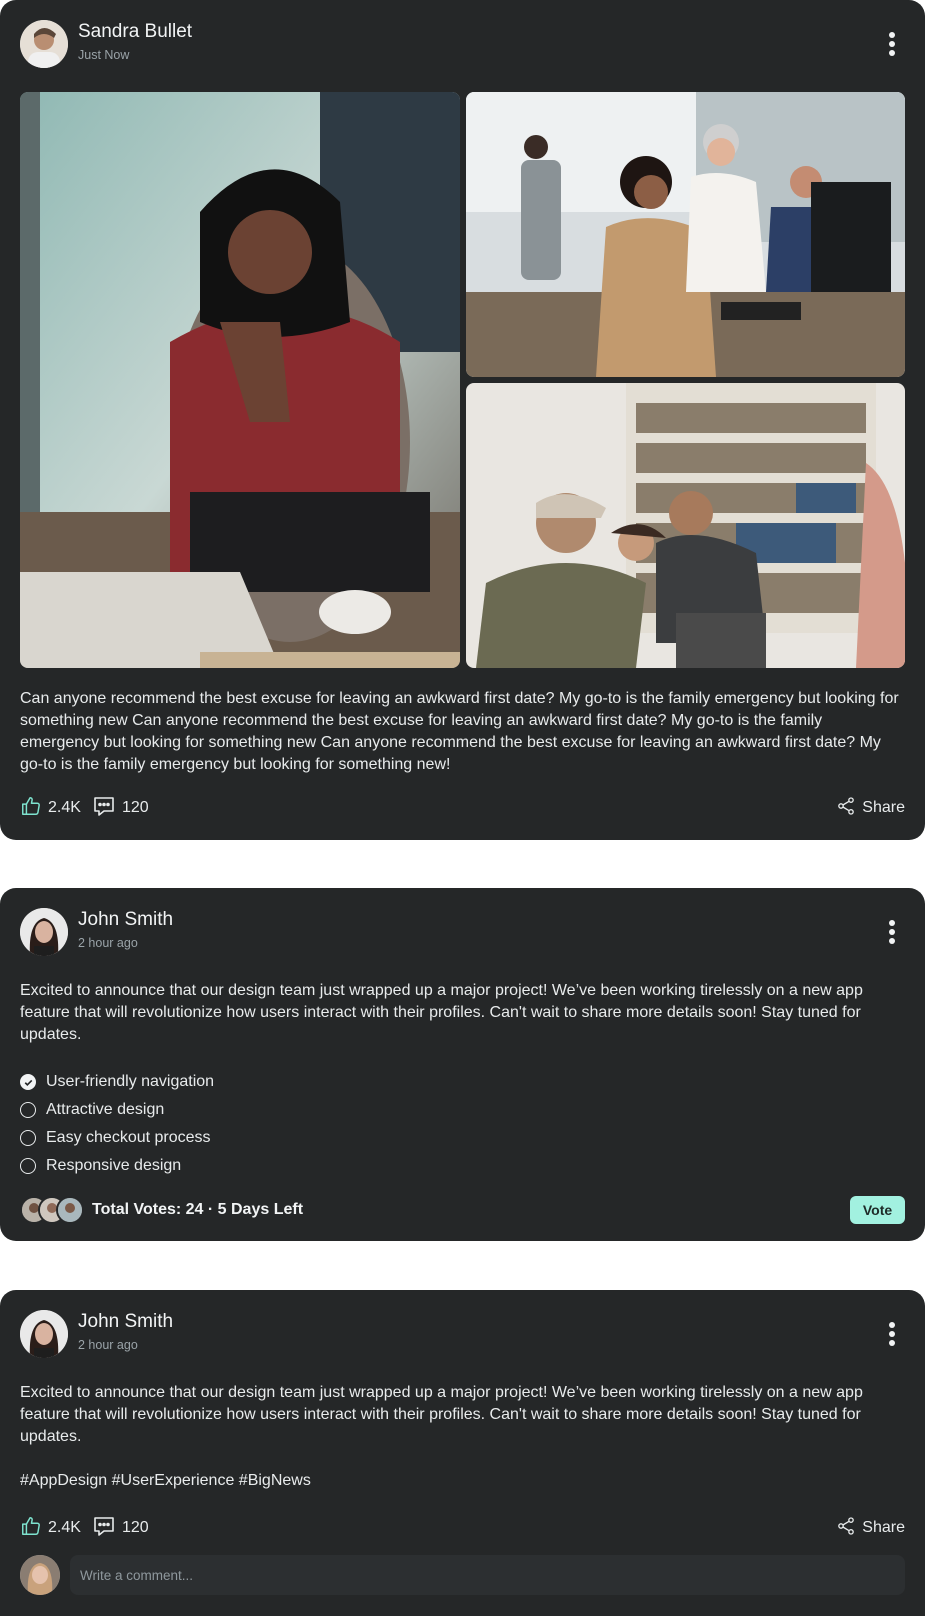 The height and width of the screenshot is (1616, 925). What do you see at coordinates (877, 1210) in the screenshot?
I see `vote-button: Vote` at bounding box center [877, 1210].